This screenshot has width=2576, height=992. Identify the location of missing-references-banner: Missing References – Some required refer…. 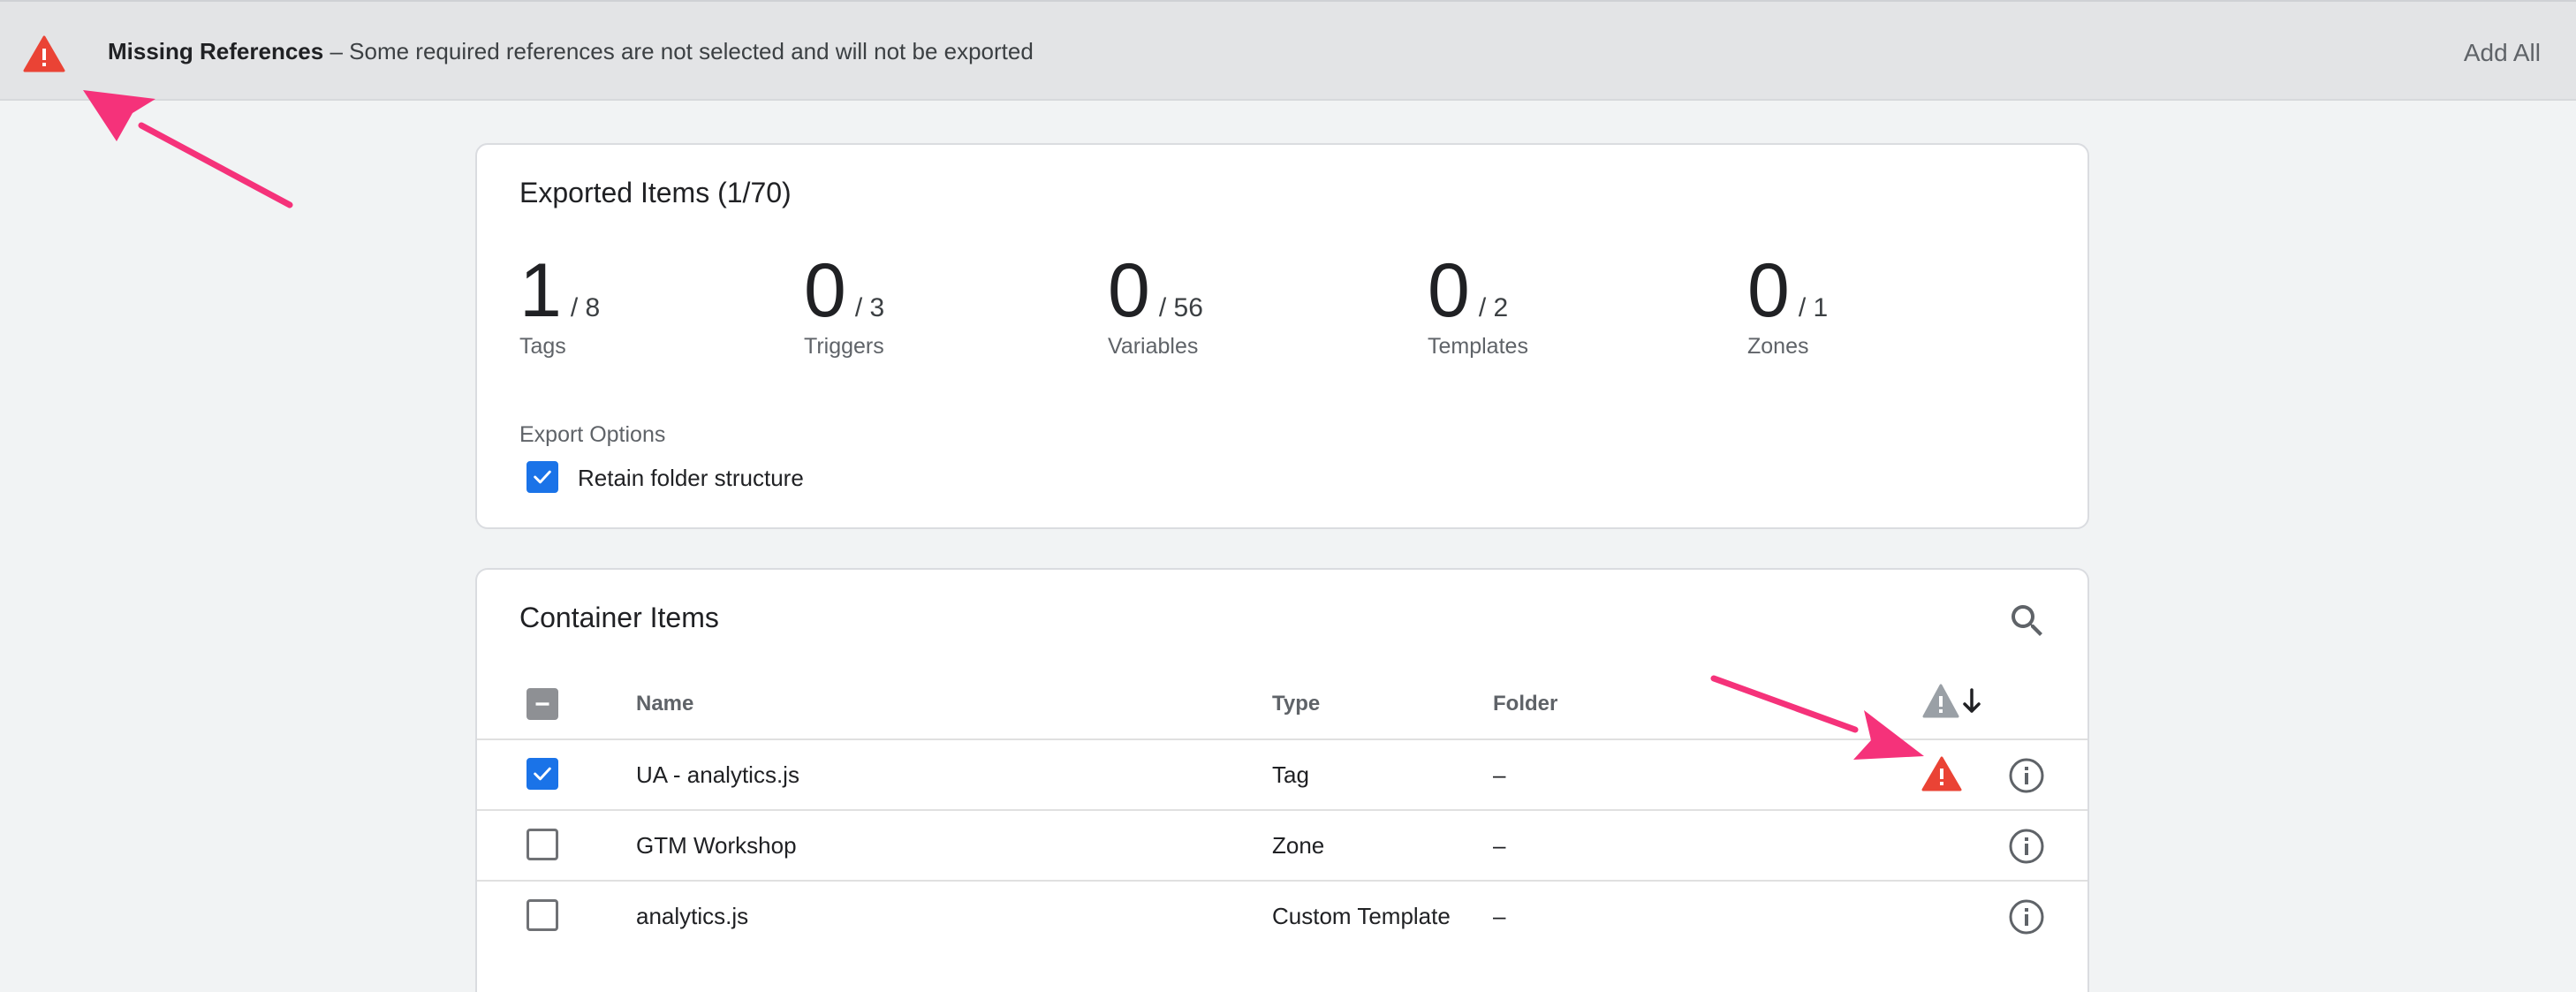
(1288, 51).